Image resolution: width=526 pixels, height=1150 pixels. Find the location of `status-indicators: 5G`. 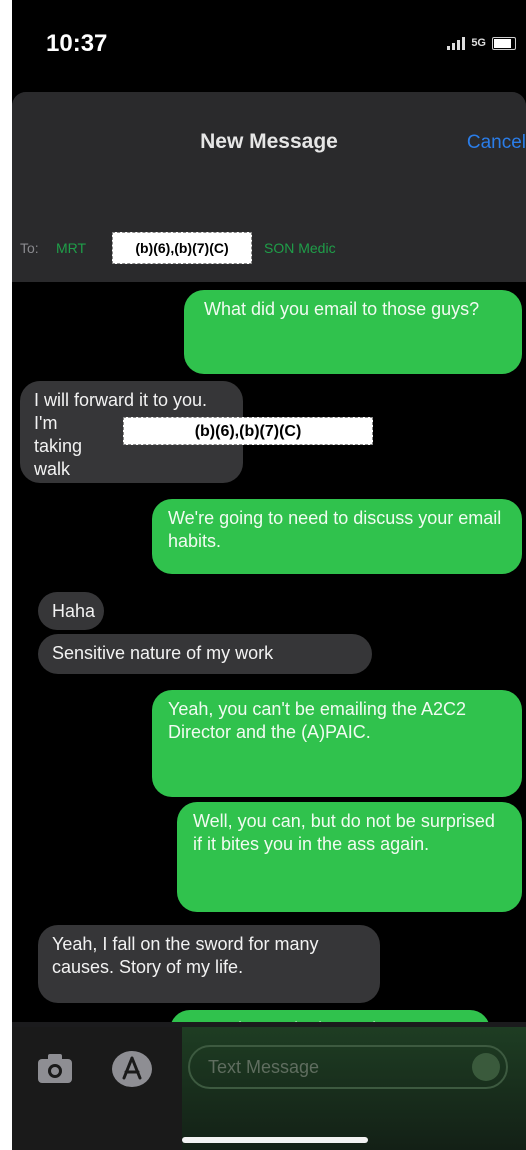

status-indicators: 5G is located at coordinates (481, 43).